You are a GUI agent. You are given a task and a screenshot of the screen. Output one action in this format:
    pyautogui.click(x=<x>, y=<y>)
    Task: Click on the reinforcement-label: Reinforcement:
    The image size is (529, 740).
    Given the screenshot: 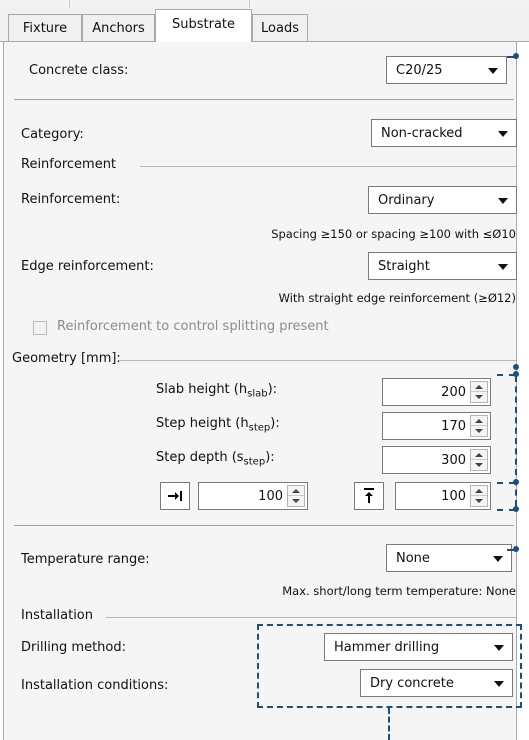 What is the action you would take?
    pyautogui.click(x=71, y=199)
    